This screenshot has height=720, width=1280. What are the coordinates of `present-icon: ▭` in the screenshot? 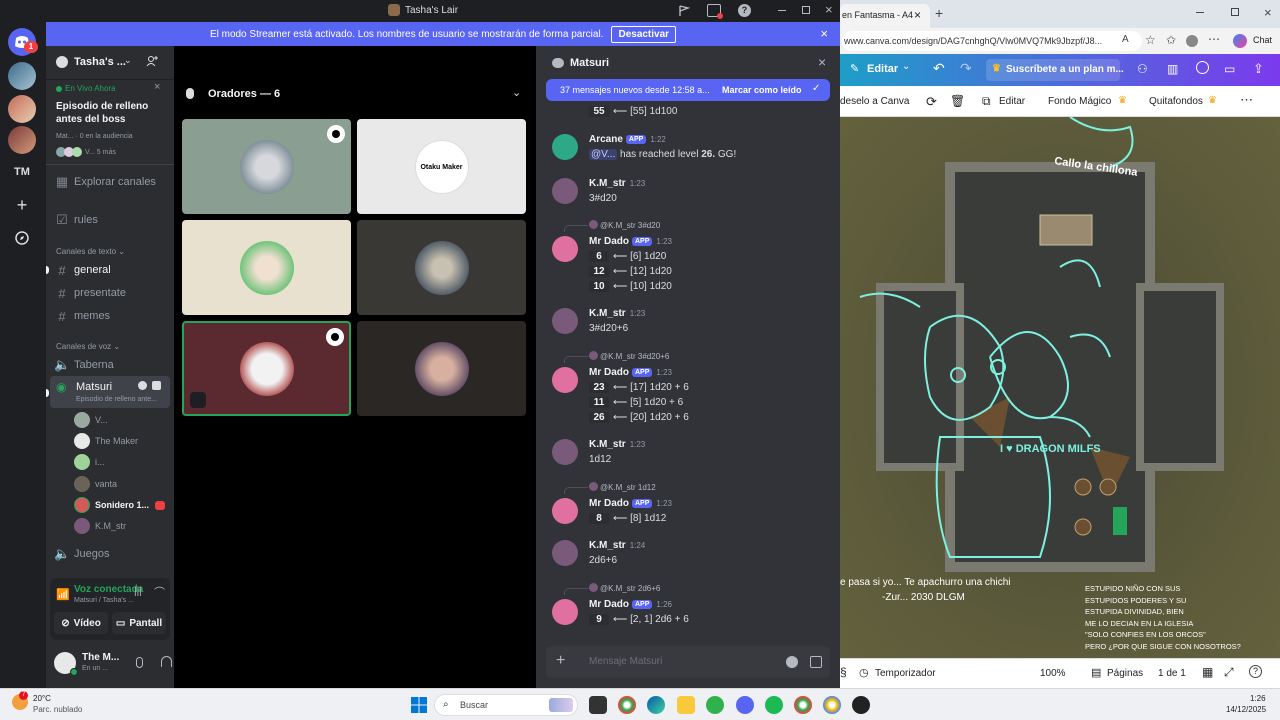 It's located at (1229, 69).